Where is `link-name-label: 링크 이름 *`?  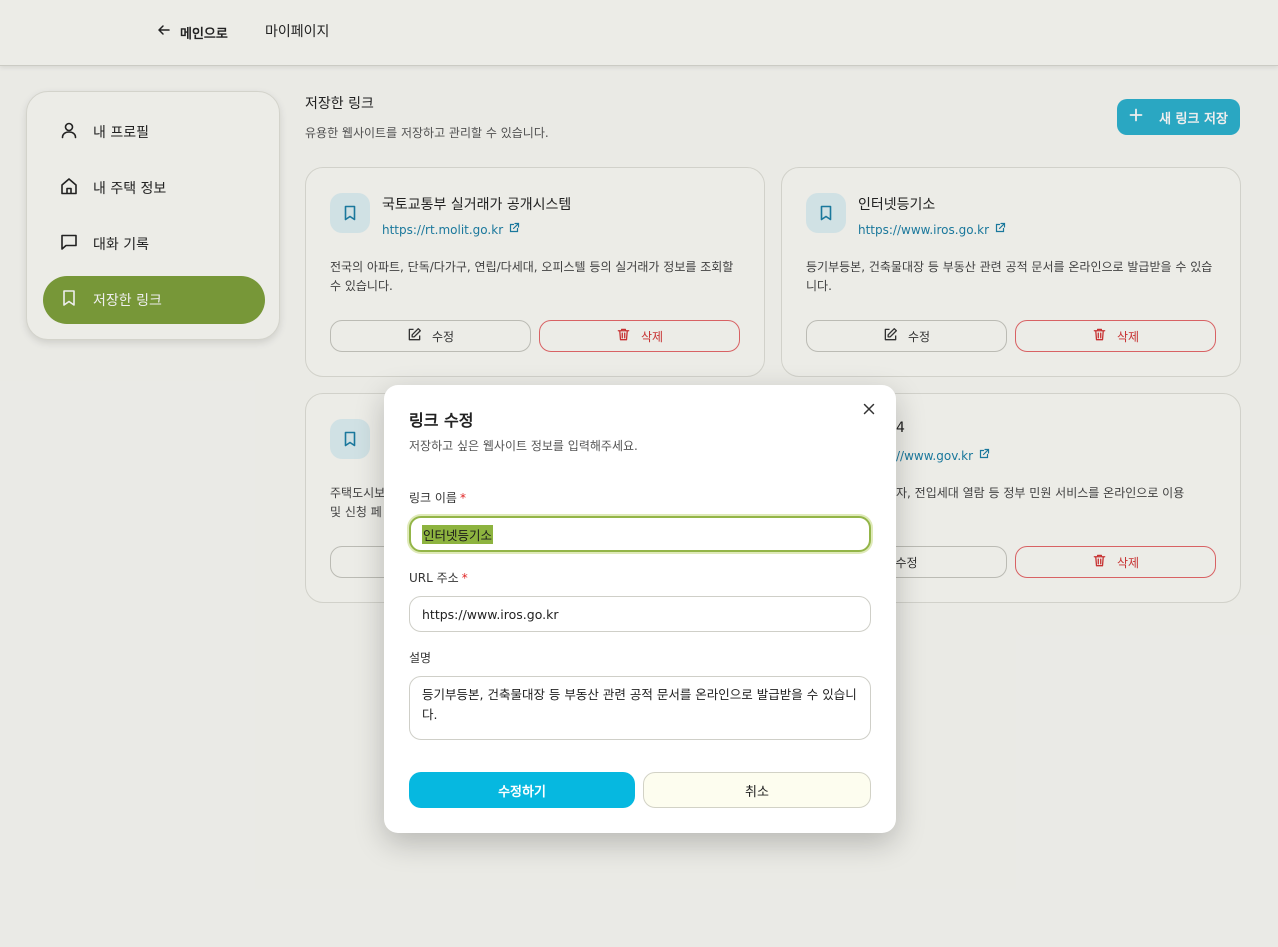
link-name-label: 링크 이름 * is located at coordinates (437, 497).